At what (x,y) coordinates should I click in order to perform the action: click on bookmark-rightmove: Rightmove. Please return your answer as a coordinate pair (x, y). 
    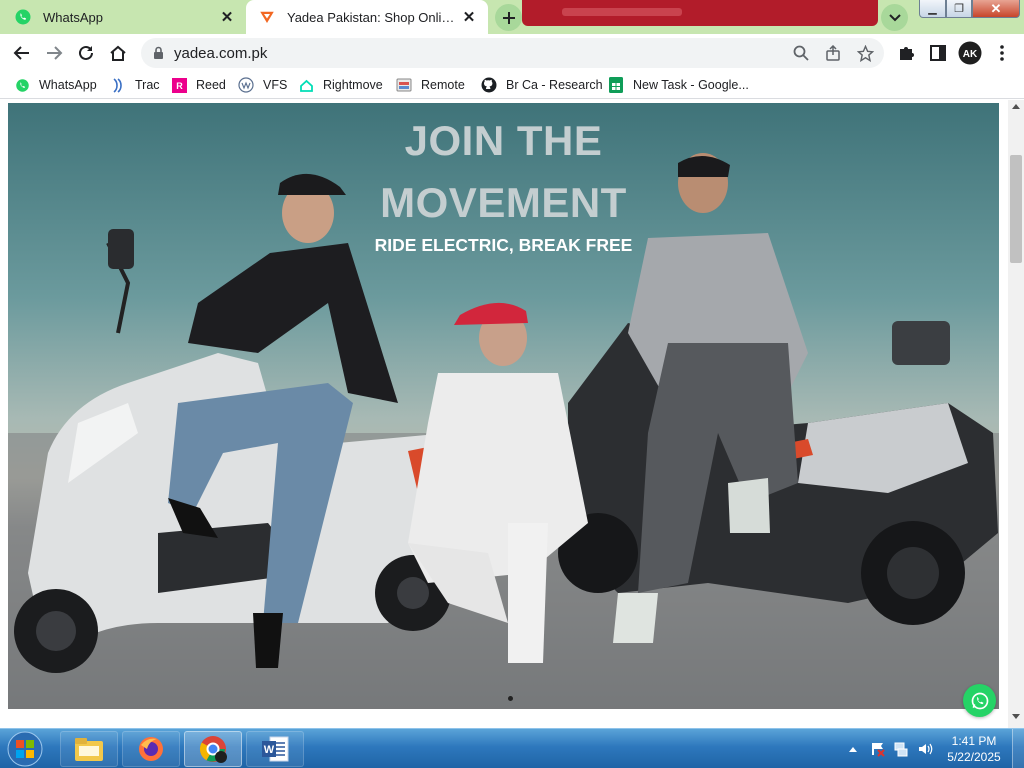
    Looking at the image, I should click on (340, 85).